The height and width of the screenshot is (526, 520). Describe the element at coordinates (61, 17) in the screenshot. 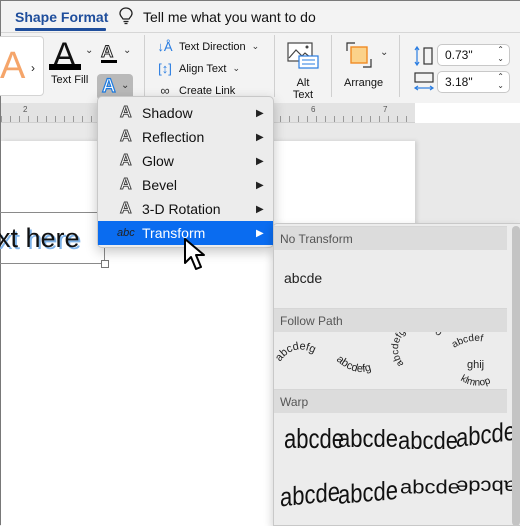

I see `tab-shape-format: Shape Format` at that location.